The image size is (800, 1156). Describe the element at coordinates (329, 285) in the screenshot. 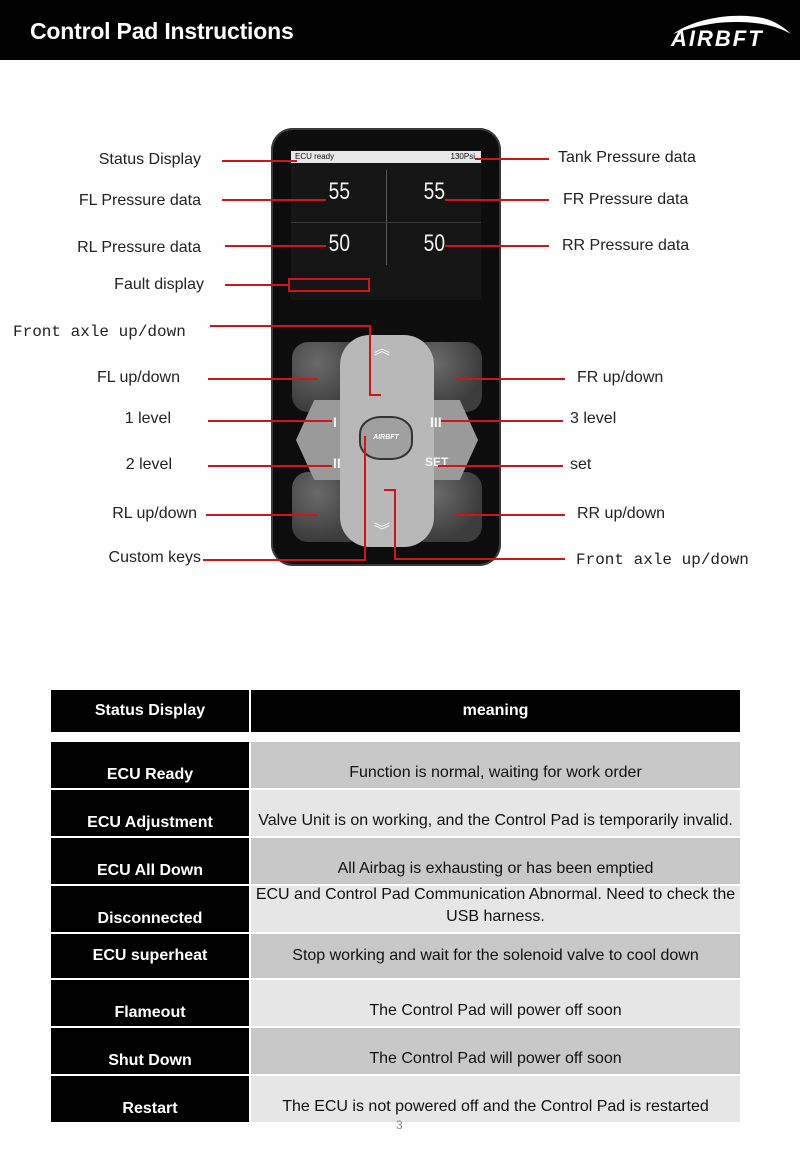

I see `fault-display` at that location.